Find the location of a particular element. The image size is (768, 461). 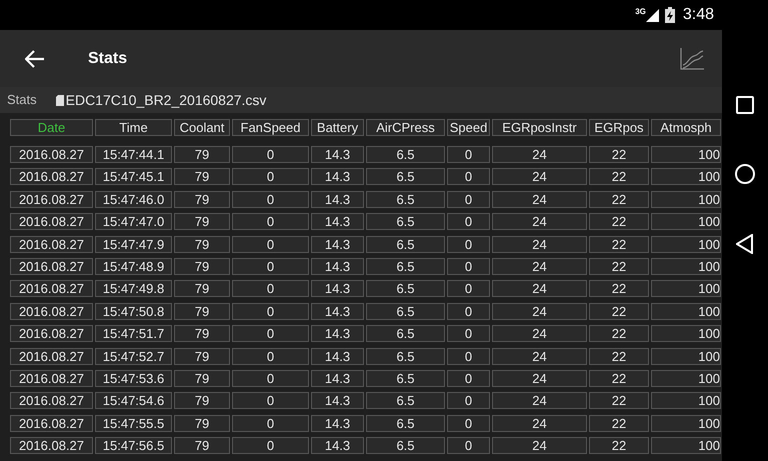

column-header: Speed is located at coordinates (468, 127).